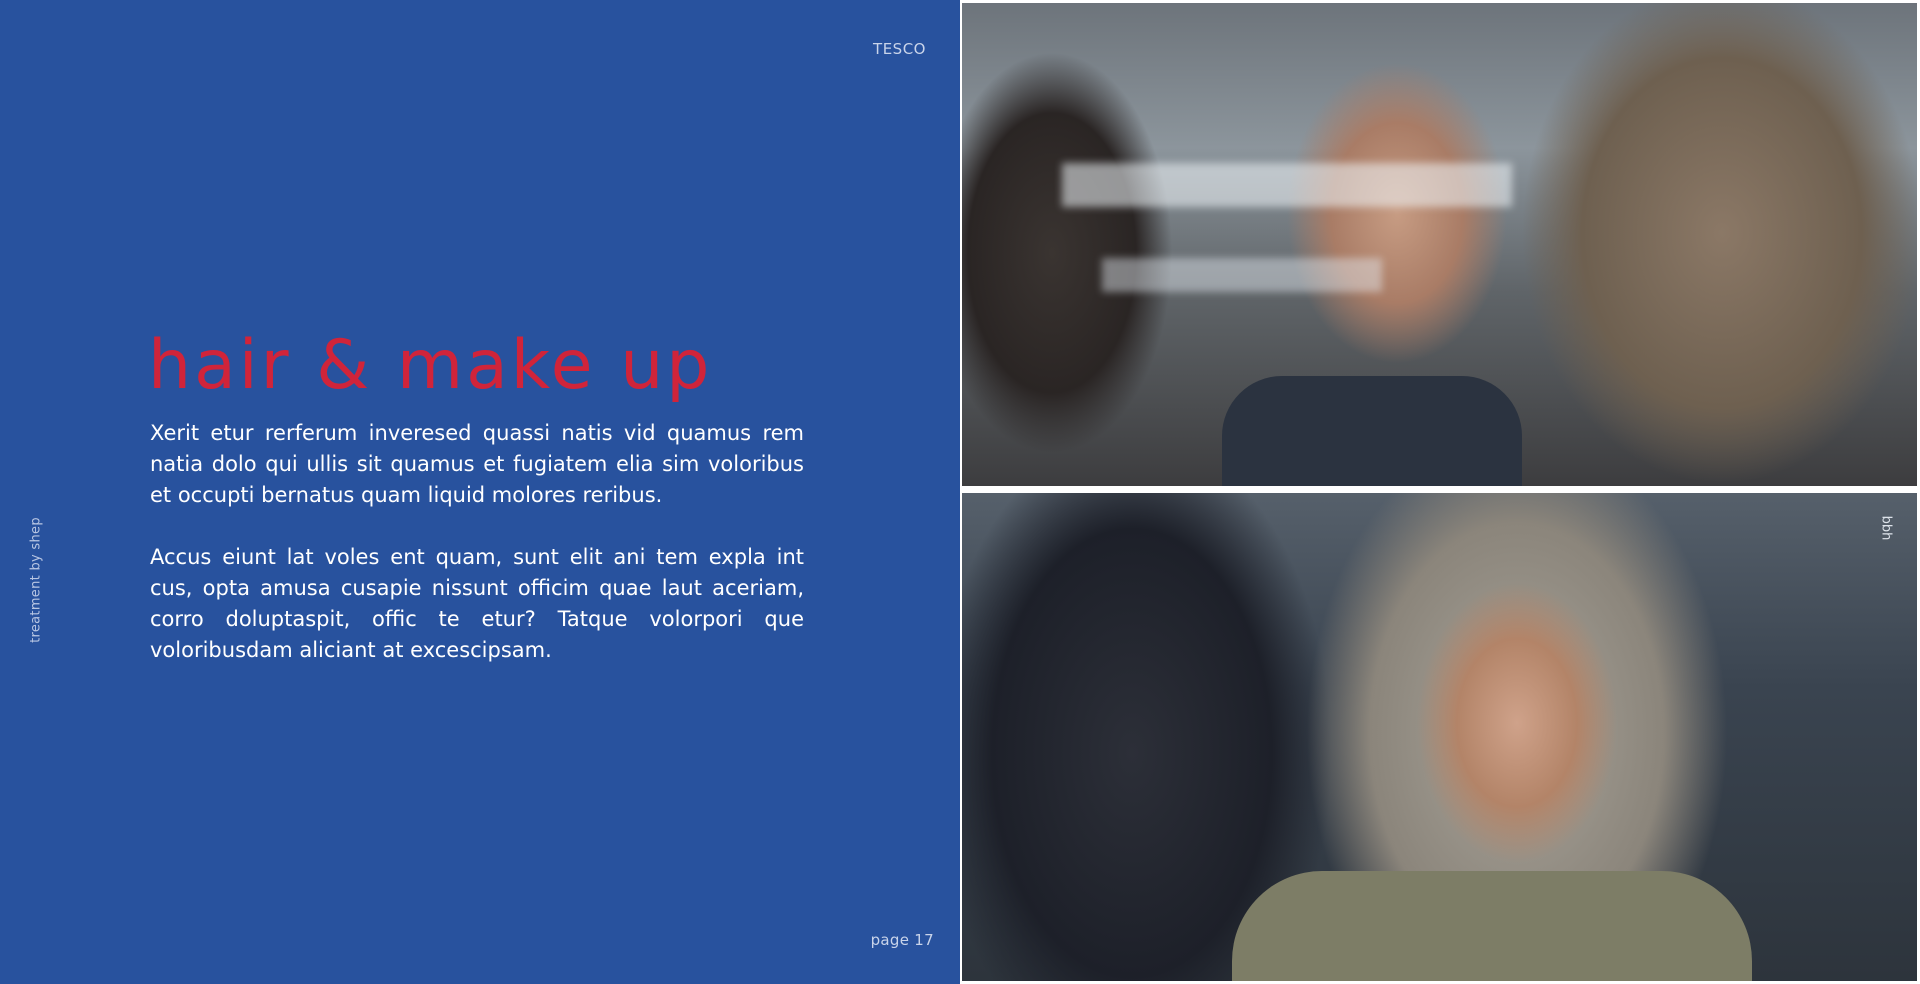 This screenshot has width=1920, height=984. I want to click on brand-label: TESCO, so click(899, 49).